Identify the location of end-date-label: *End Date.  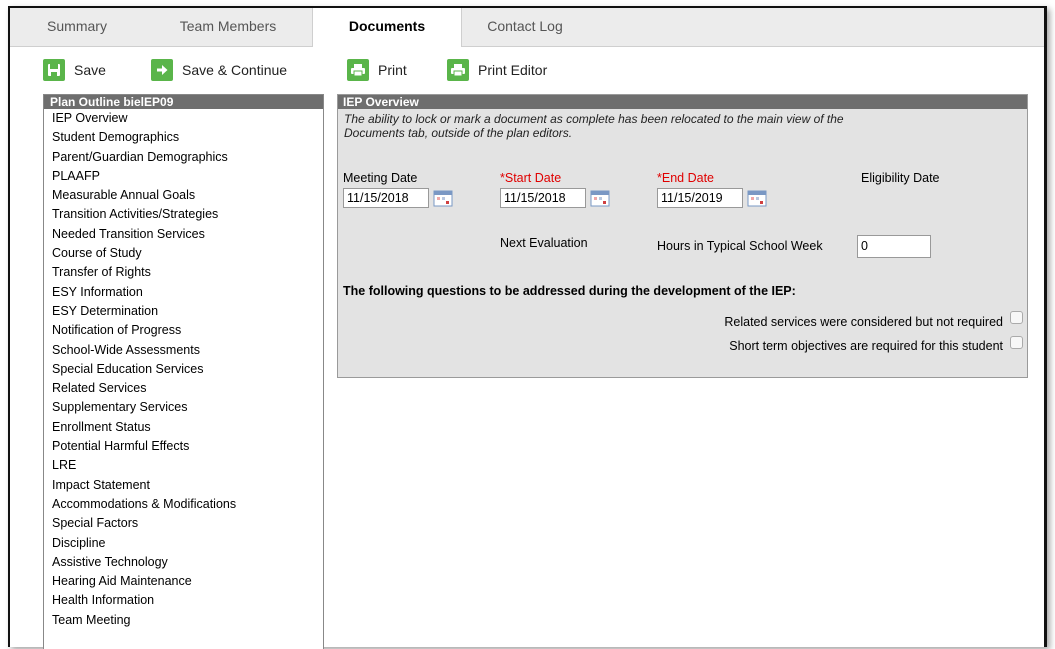
(685, 178).